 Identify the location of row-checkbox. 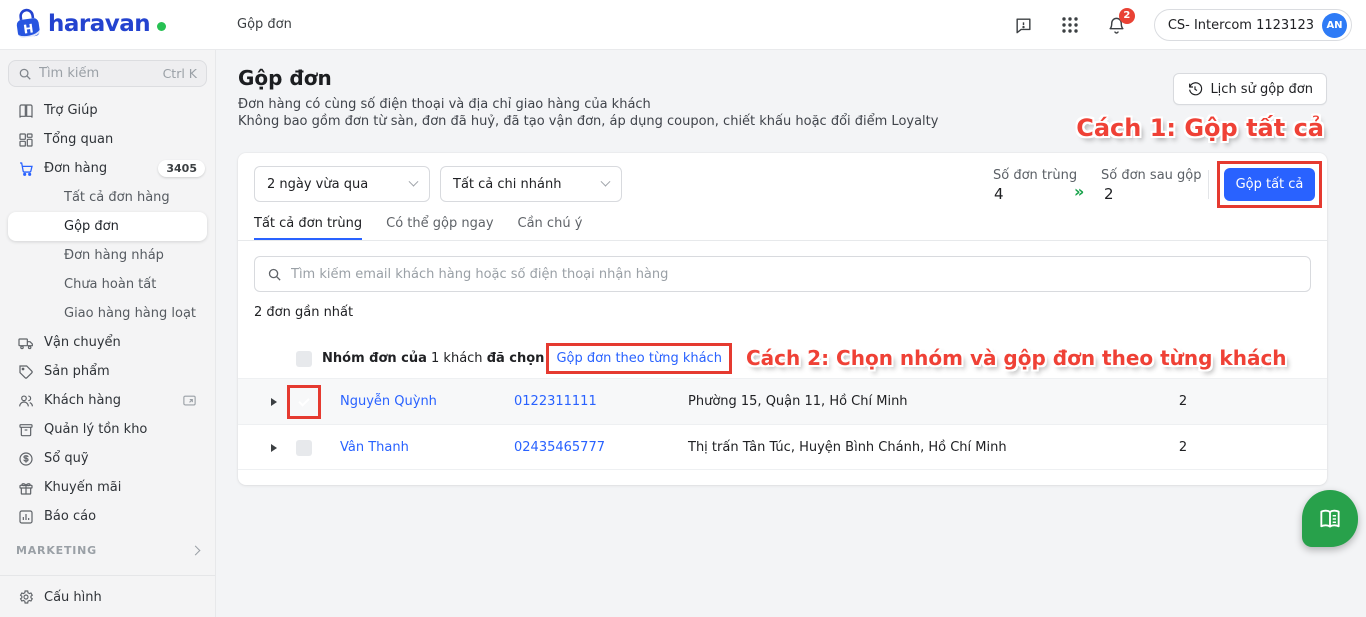
(304, 448).